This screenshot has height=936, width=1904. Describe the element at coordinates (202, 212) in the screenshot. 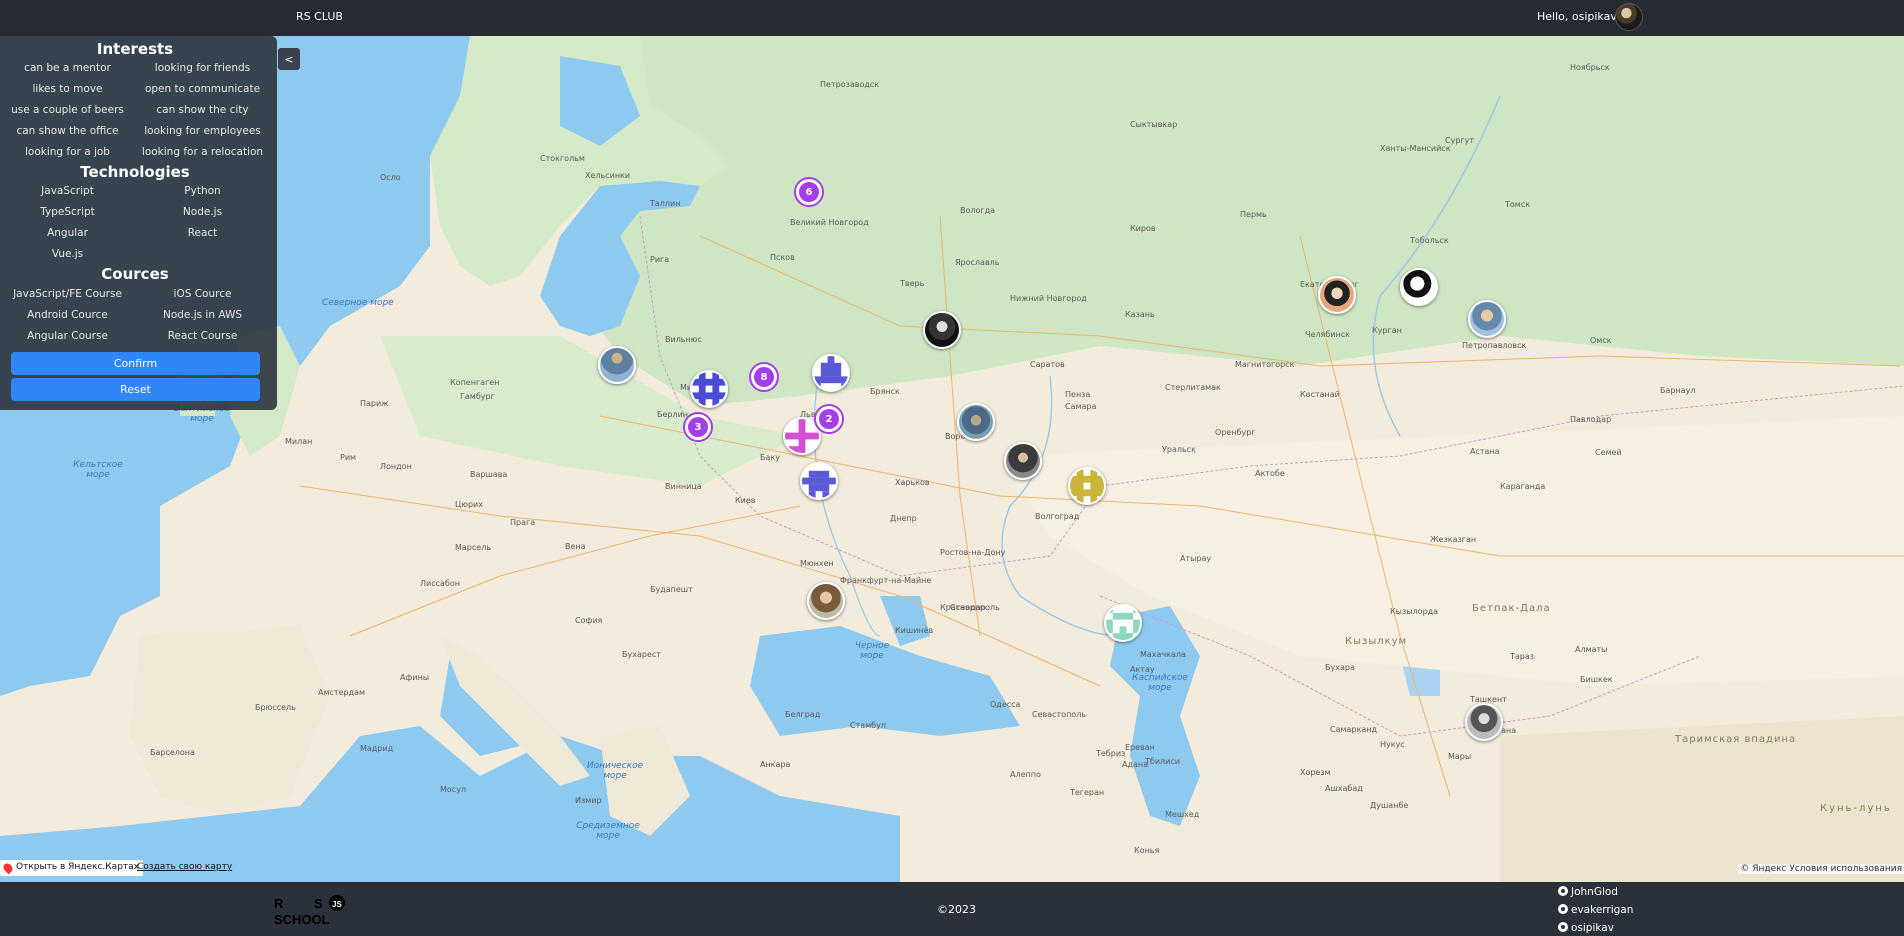

I see `technology-chip: Node.js` at that location.